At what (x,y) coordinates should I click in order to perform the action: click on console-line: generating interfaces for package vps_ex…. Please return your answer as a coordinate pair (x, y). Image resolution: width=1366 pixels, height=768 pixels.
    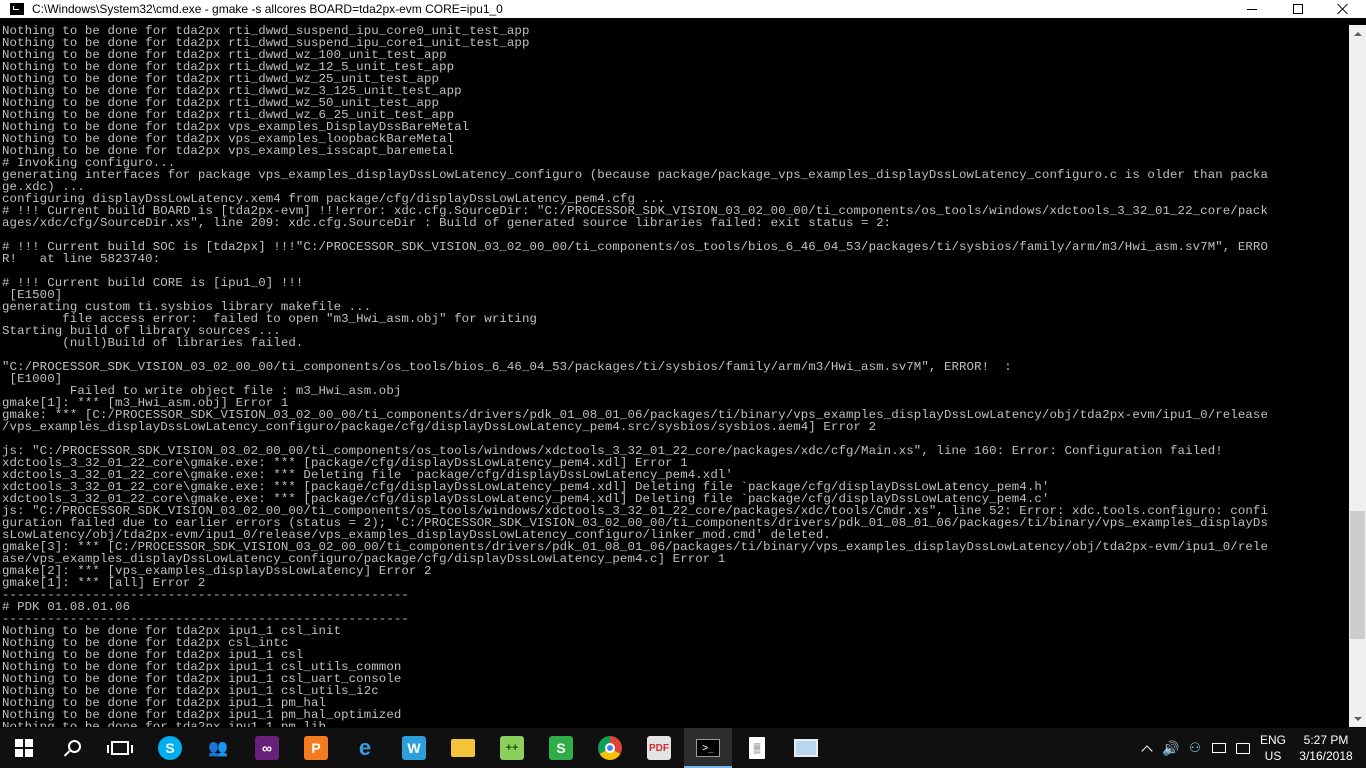
    Looking at the image, I should click on (635, 175).